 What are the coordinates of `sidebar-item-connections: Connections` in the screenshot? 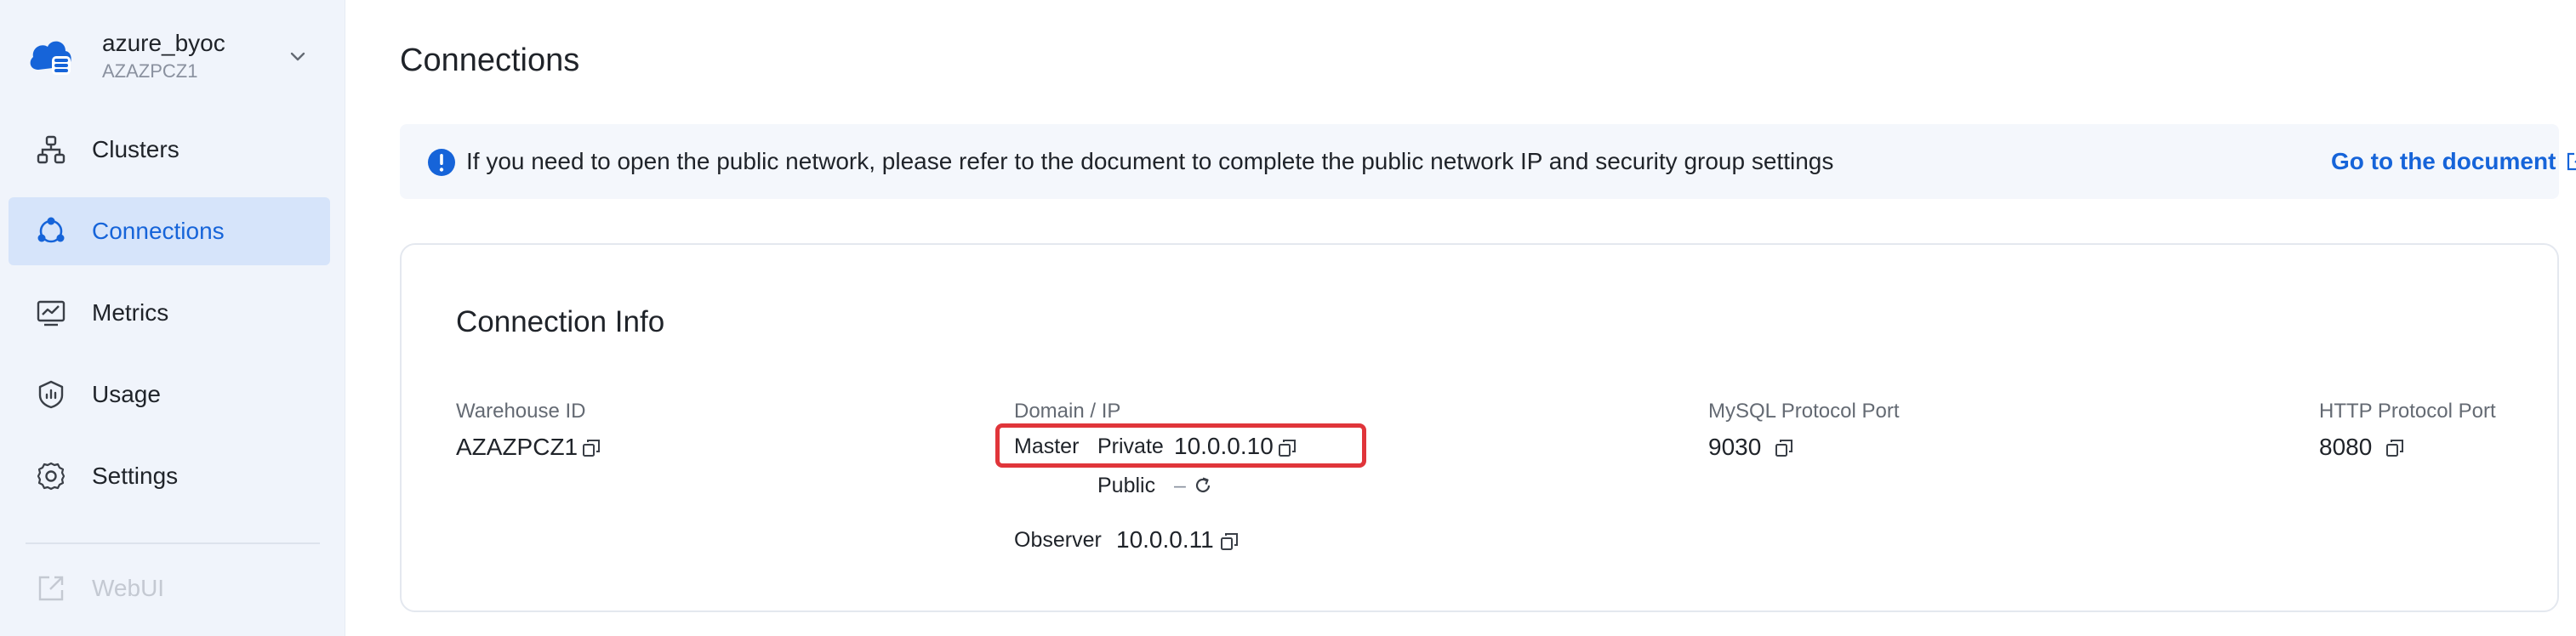 It's located at (170, 231).